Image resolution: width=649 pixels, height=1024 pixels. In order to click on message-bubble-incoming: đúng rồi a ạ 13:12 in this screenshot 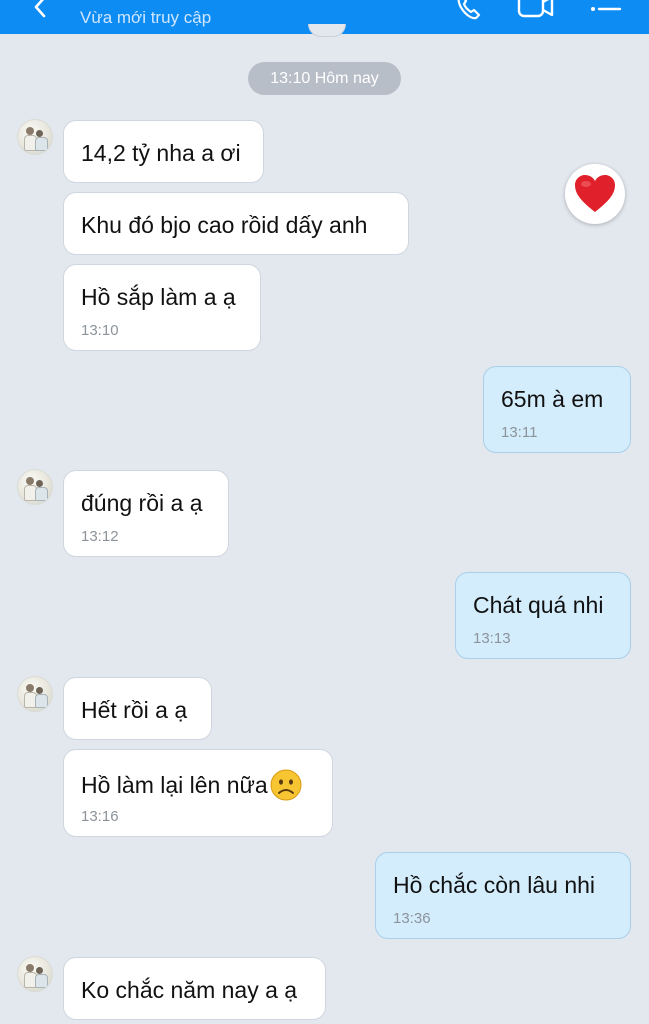, I will do `click(146, 513)`.